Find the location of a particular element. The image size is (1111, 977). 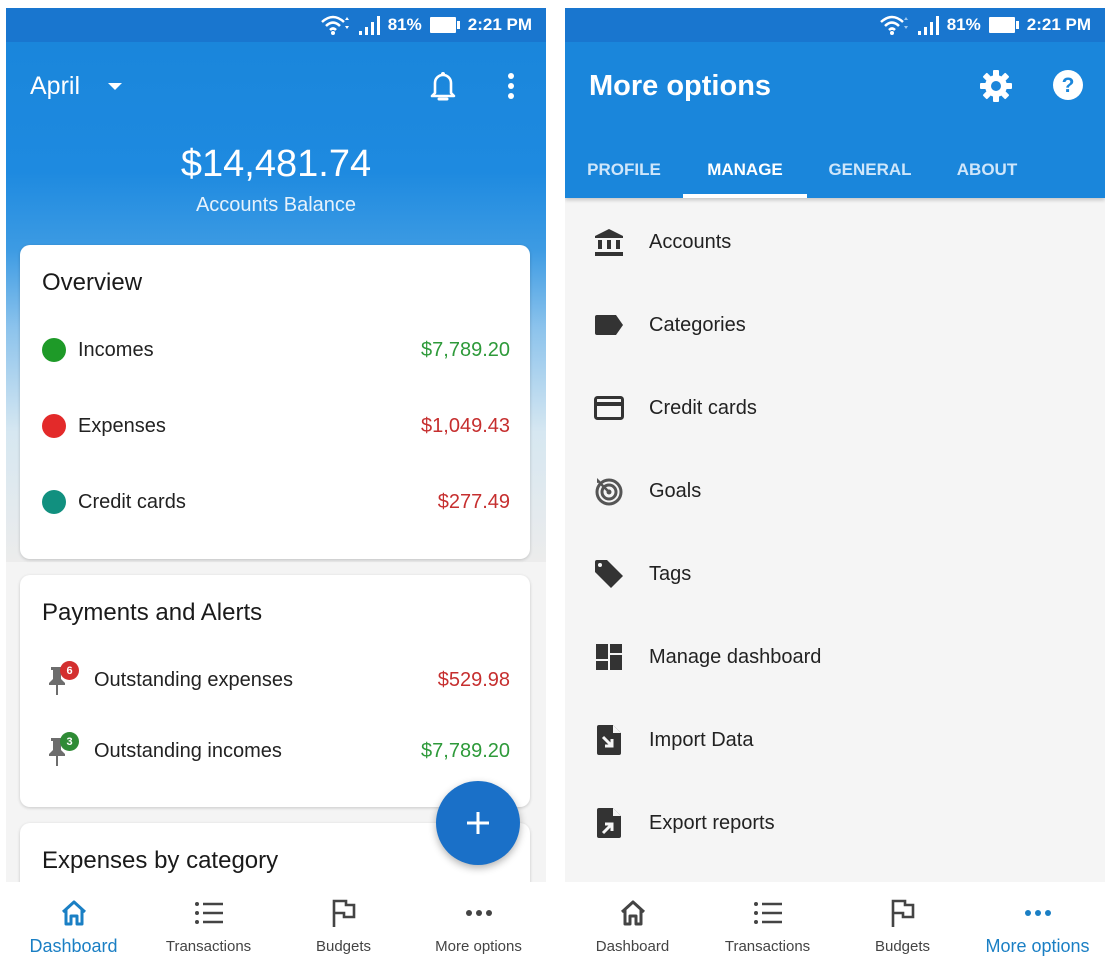

nav-label: Dashboard is located at coordinates (73, 946).